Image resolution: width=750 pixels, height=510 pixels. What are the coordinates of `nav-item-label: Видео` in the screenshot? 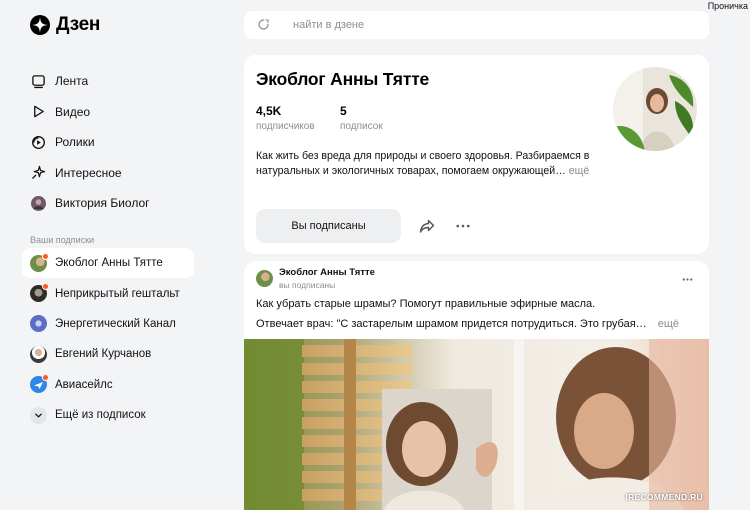 It's located at (73, 111).